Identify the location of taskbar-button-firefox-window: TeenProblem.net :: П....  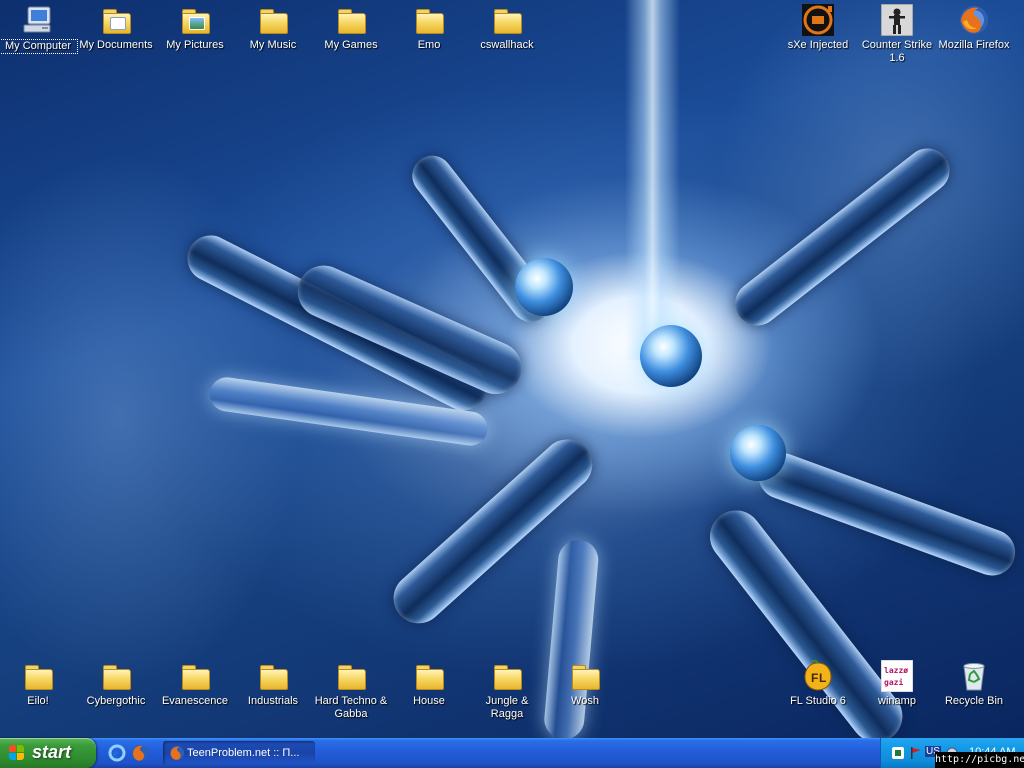
(239, 753).